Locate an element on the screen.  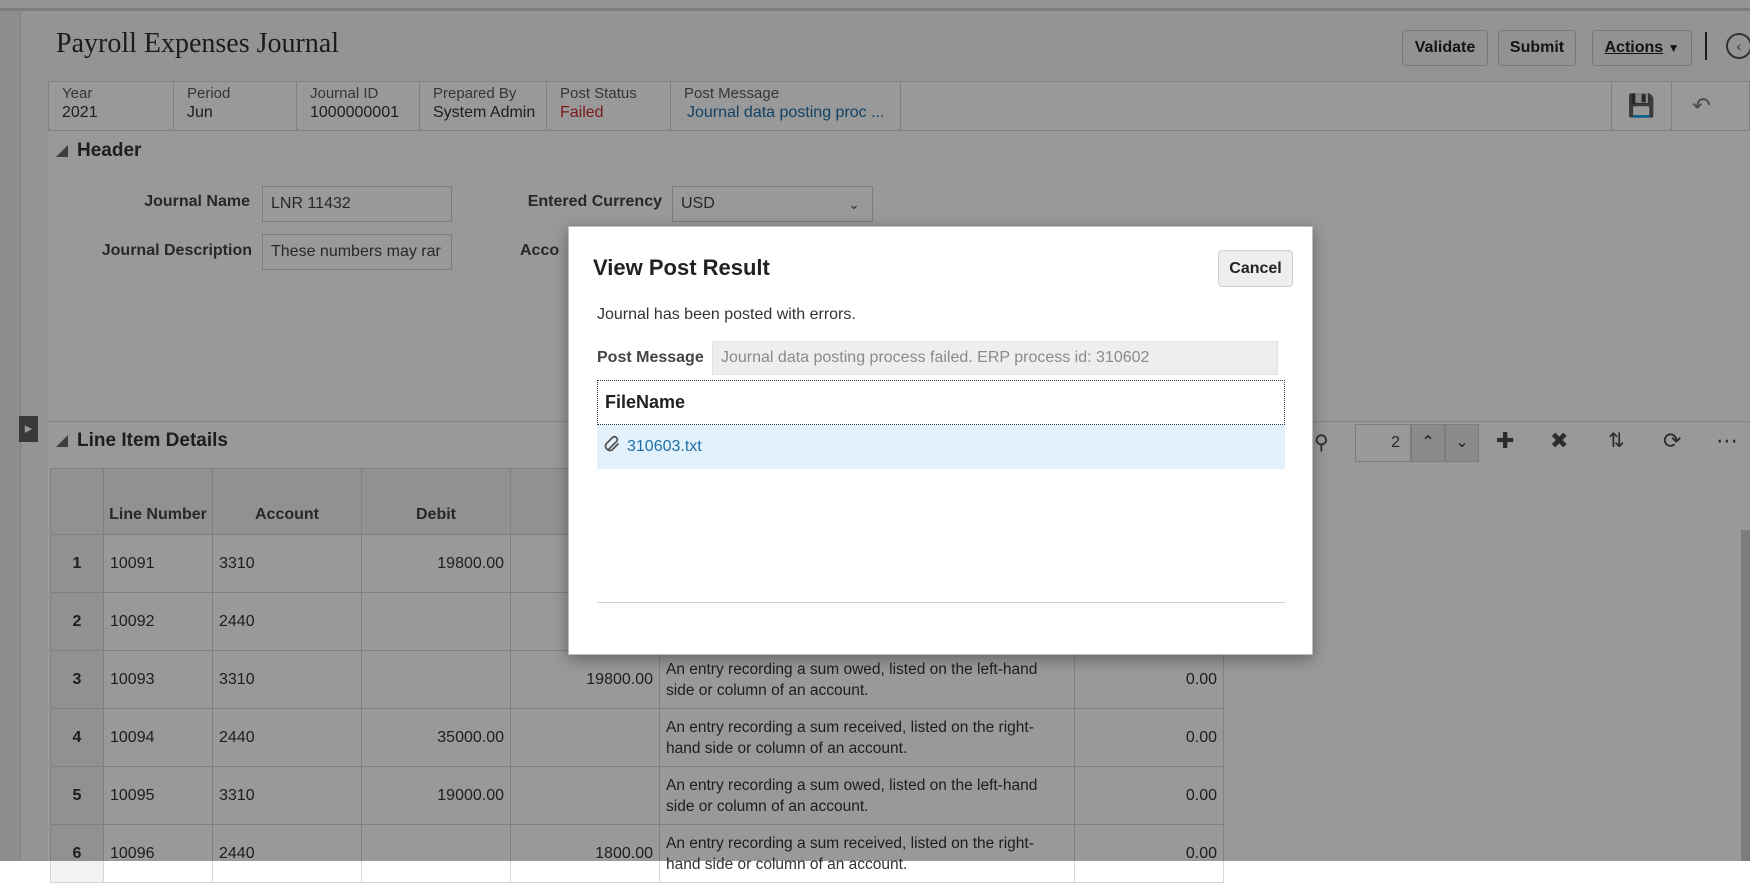
file-link: 310603.txt is located at coordinates (664, 446).